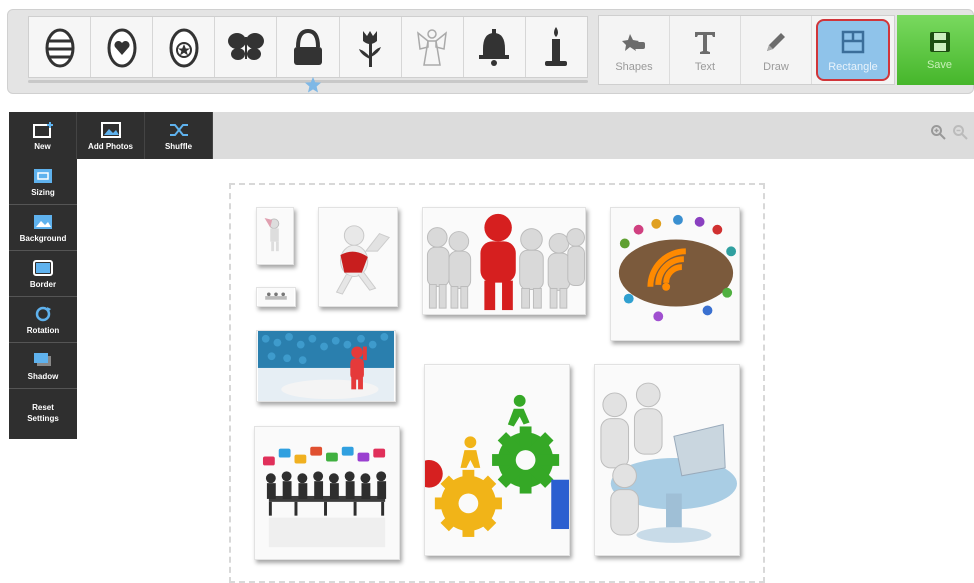 The height and width of the screenshot is (583, 974). I want to click on easter-egg-striped-icon, so click(60, 48).